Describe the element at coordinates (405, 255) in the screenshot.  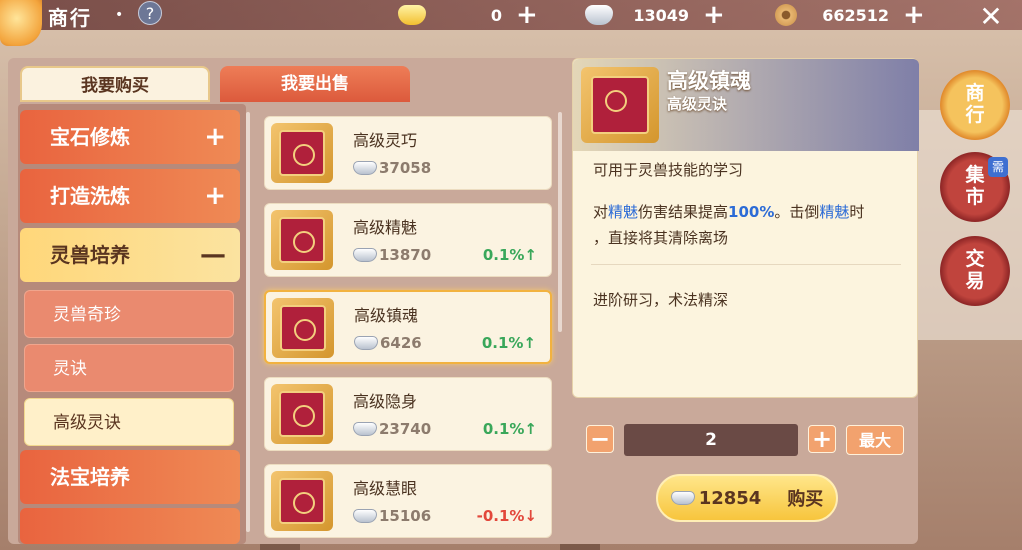
I see `price-value: 13870` at that location.